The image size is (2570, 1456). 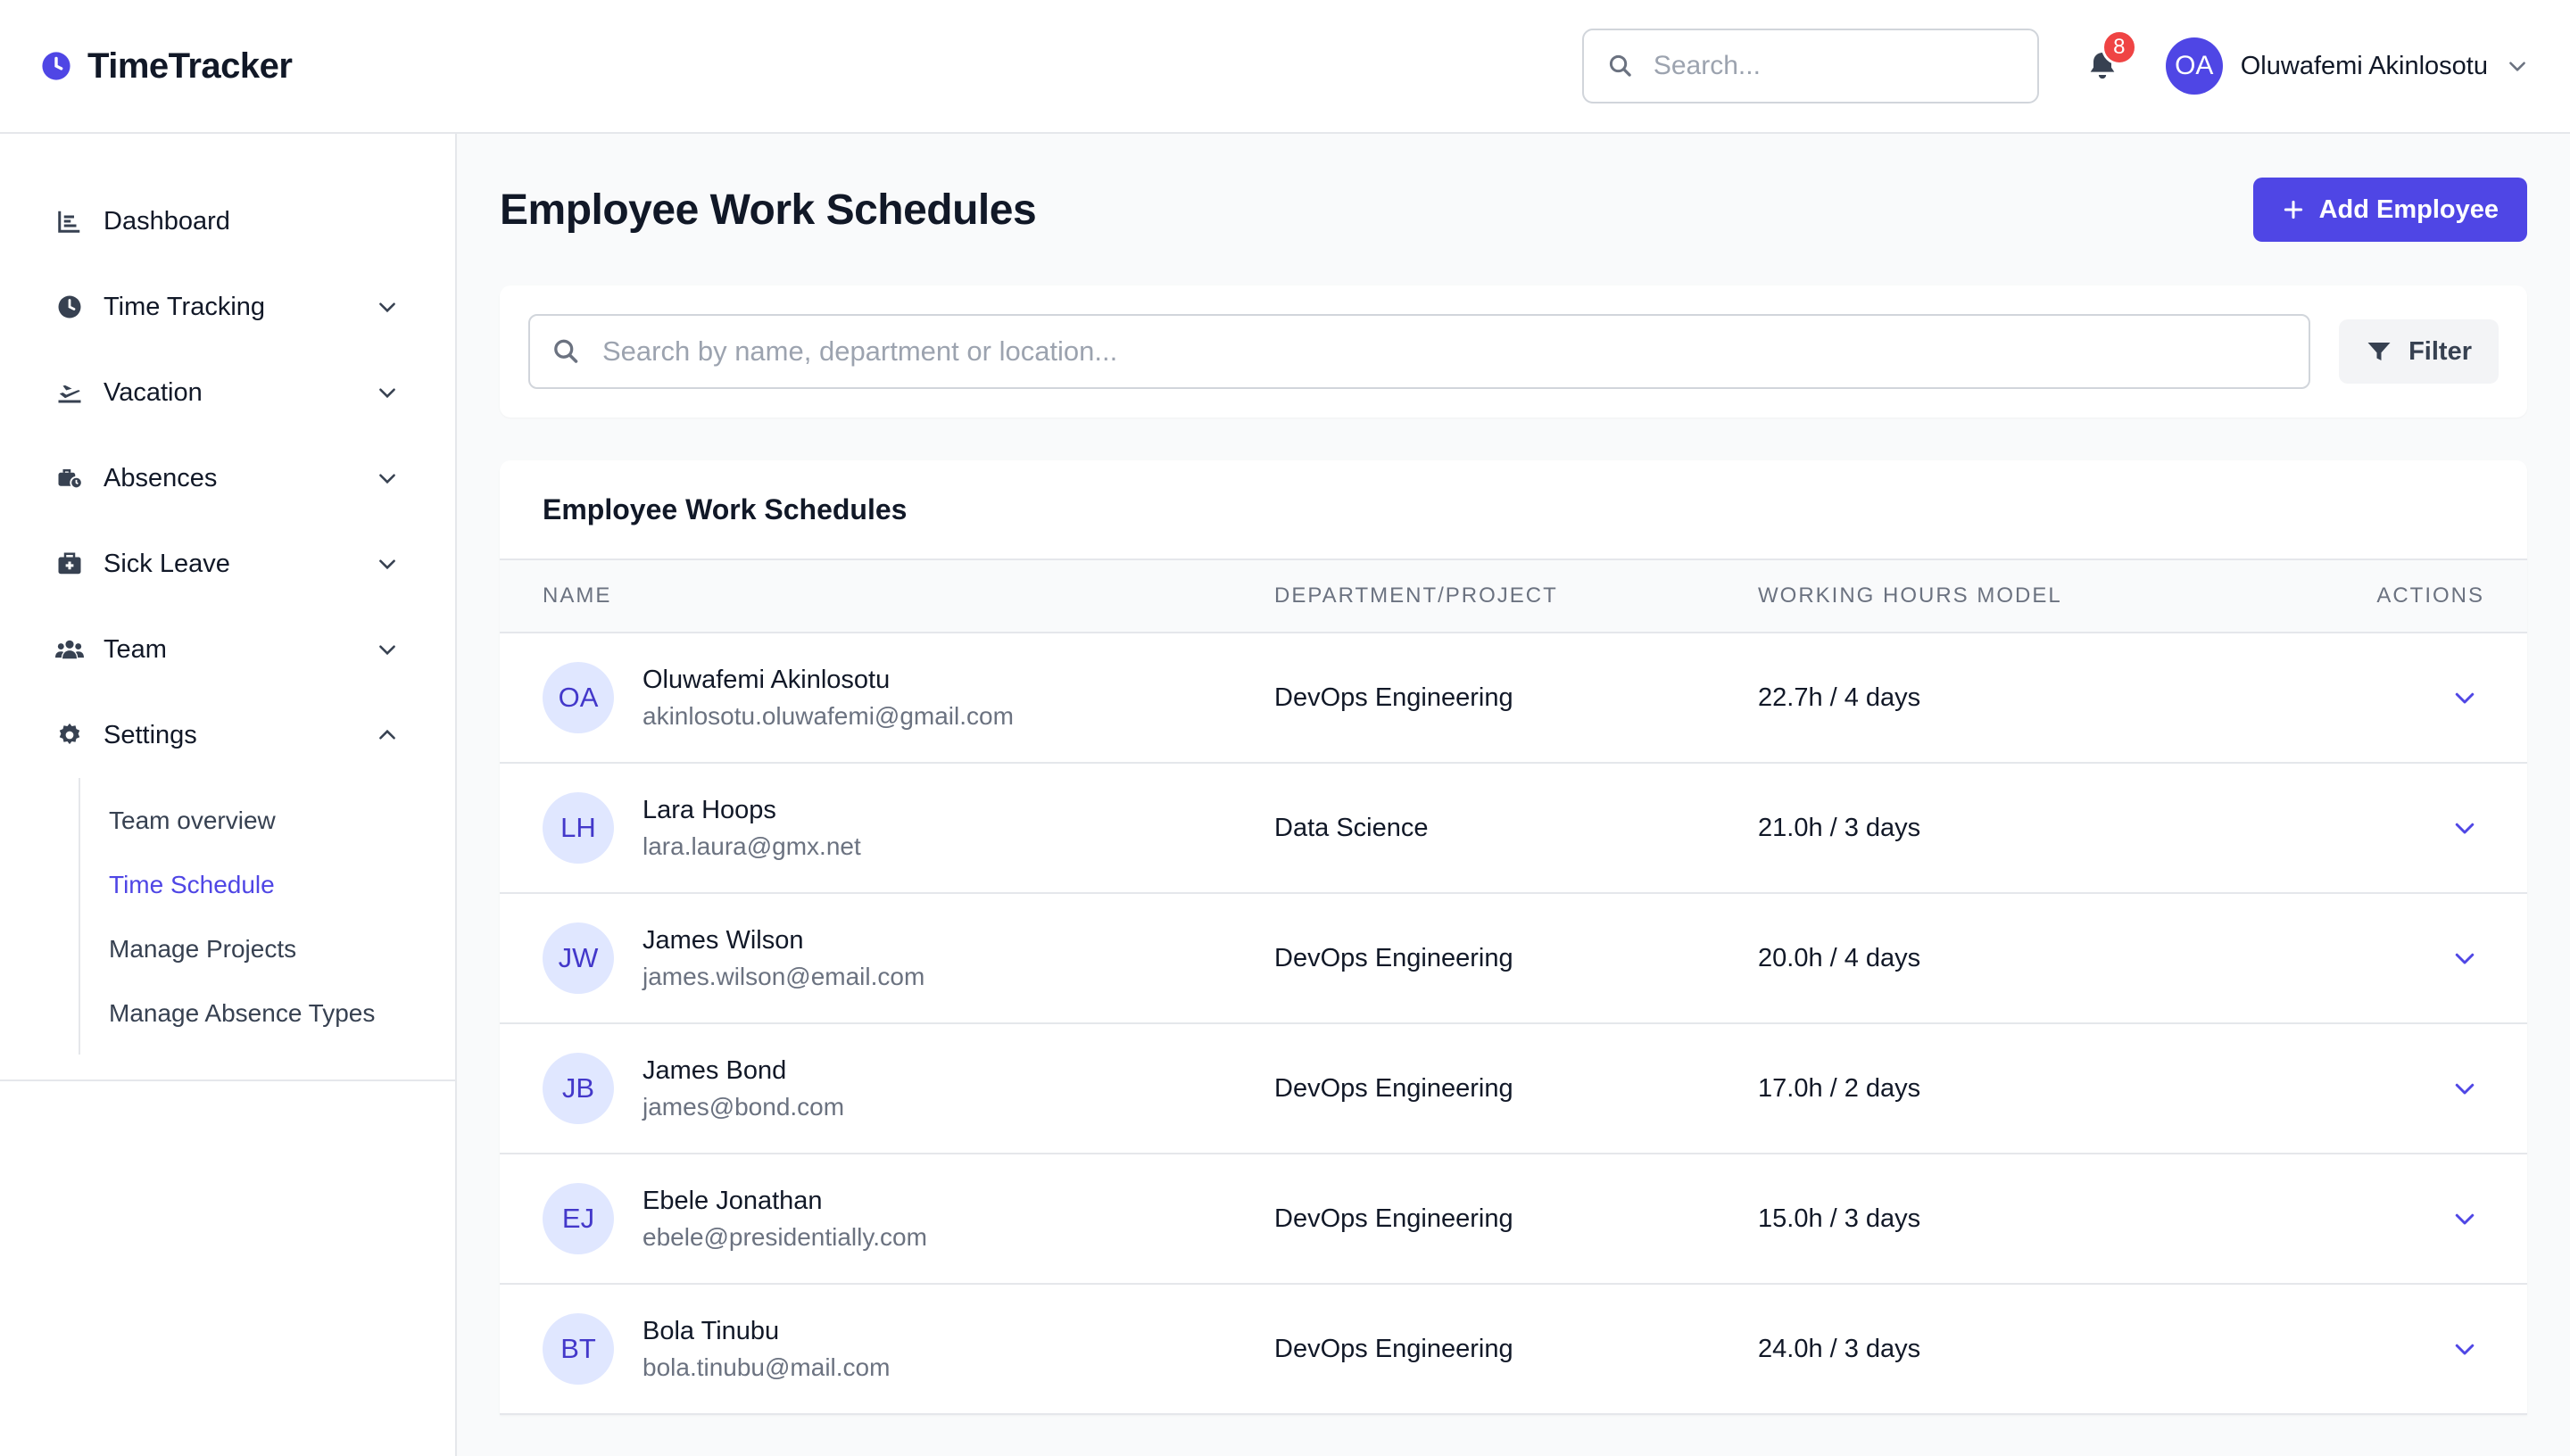 What do you see at coordinates (709, 809) in the screenshot?
I see `employee-name: Lara Hoops` at bounding box center [709, 809].